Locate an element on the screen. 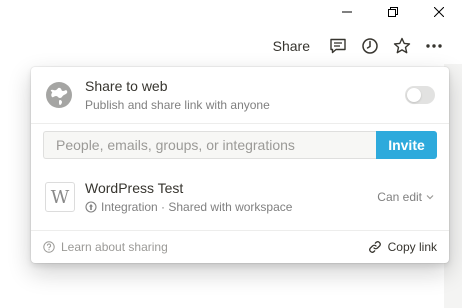  restore-button is located at coordinates (393, 12).